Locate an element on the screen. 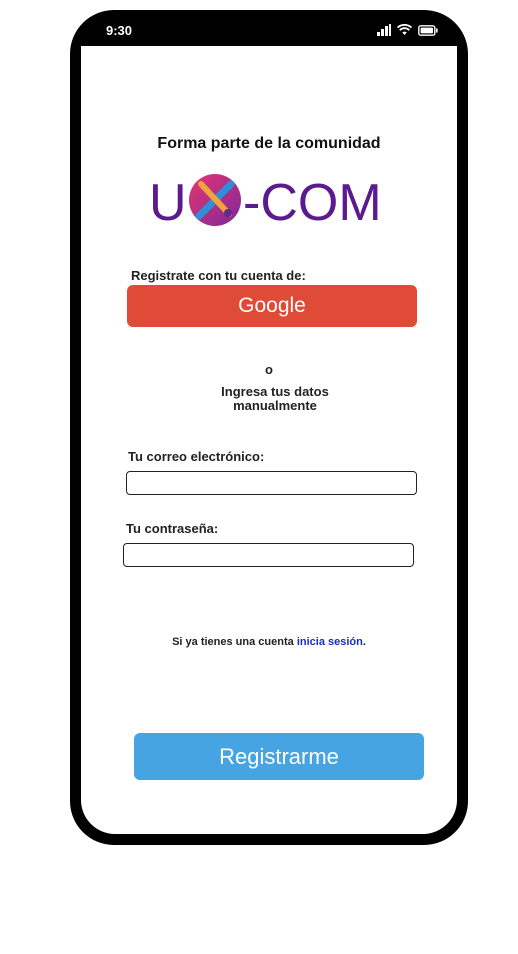 The height and width of the screenshot is (954, 518). social-signup-label: Registrate con tu cuenta de: is located at coordinates (218, 275).